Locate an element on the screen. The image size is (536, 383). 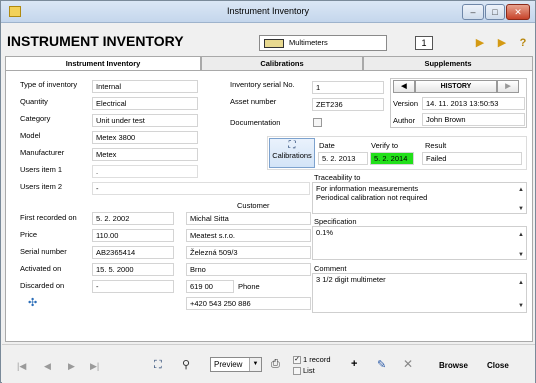
cal-date-field: 5. 2. 2013 is located at coordinates (343, 158).